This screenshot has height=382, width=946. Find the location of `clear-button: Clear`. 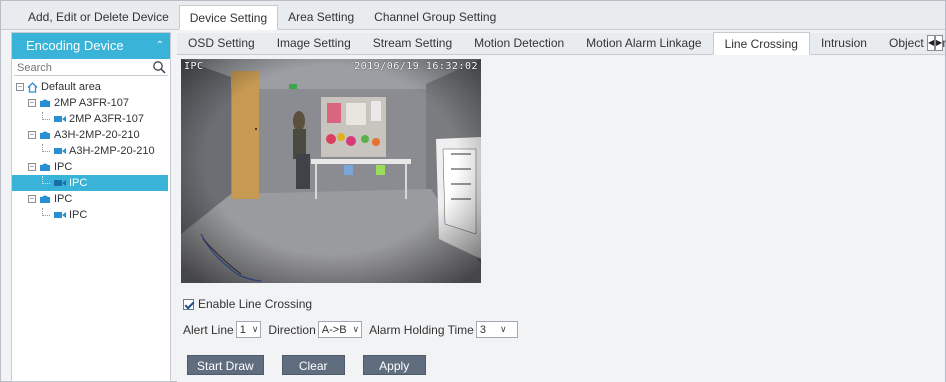

clear-button: Clear is located at coordinates (313, 365).